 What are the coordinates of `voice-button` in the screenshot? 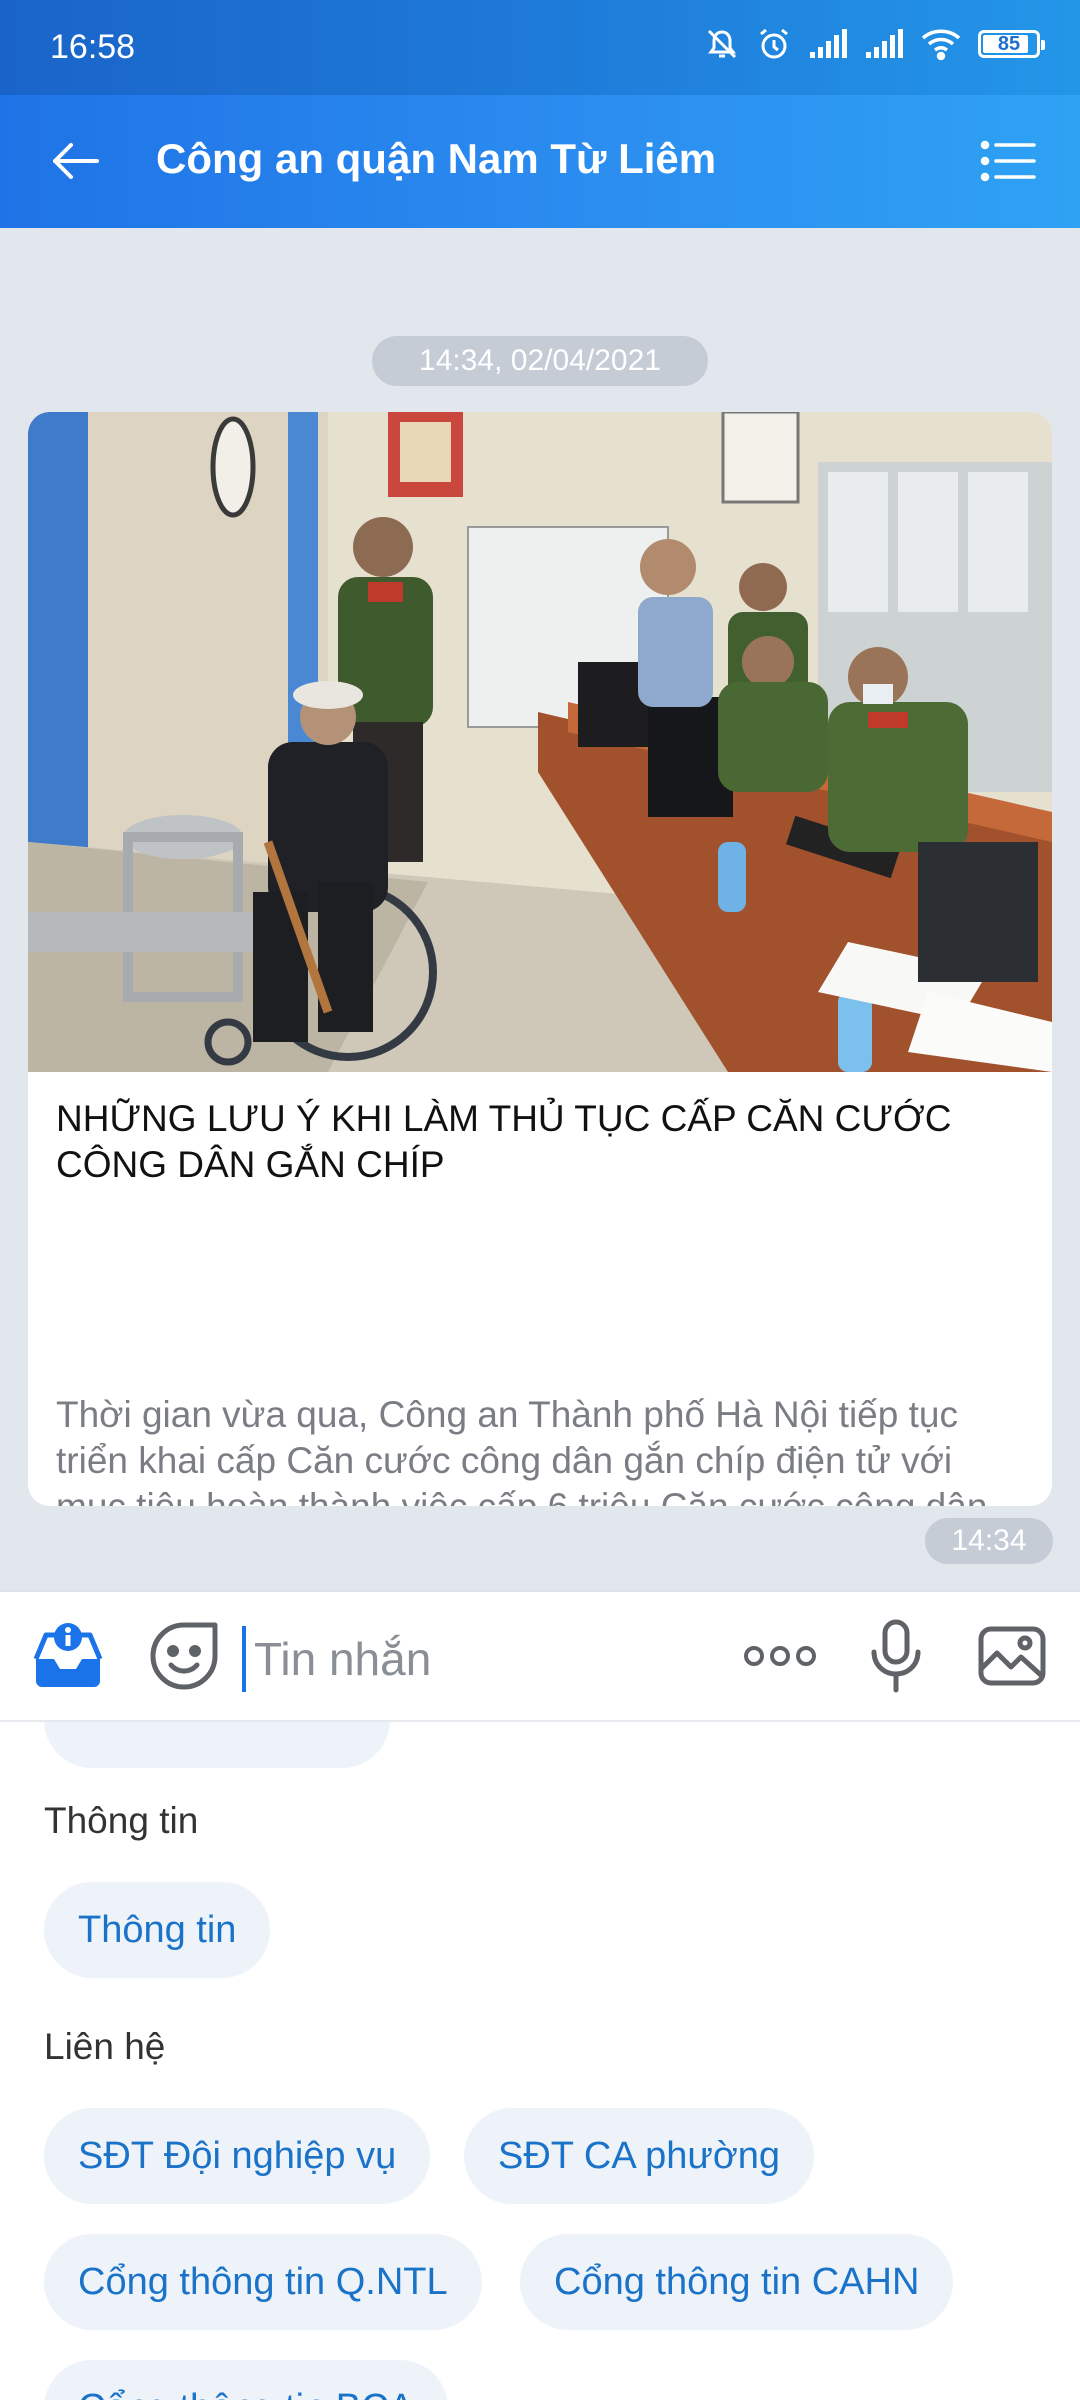 It's located at (896, 1656).